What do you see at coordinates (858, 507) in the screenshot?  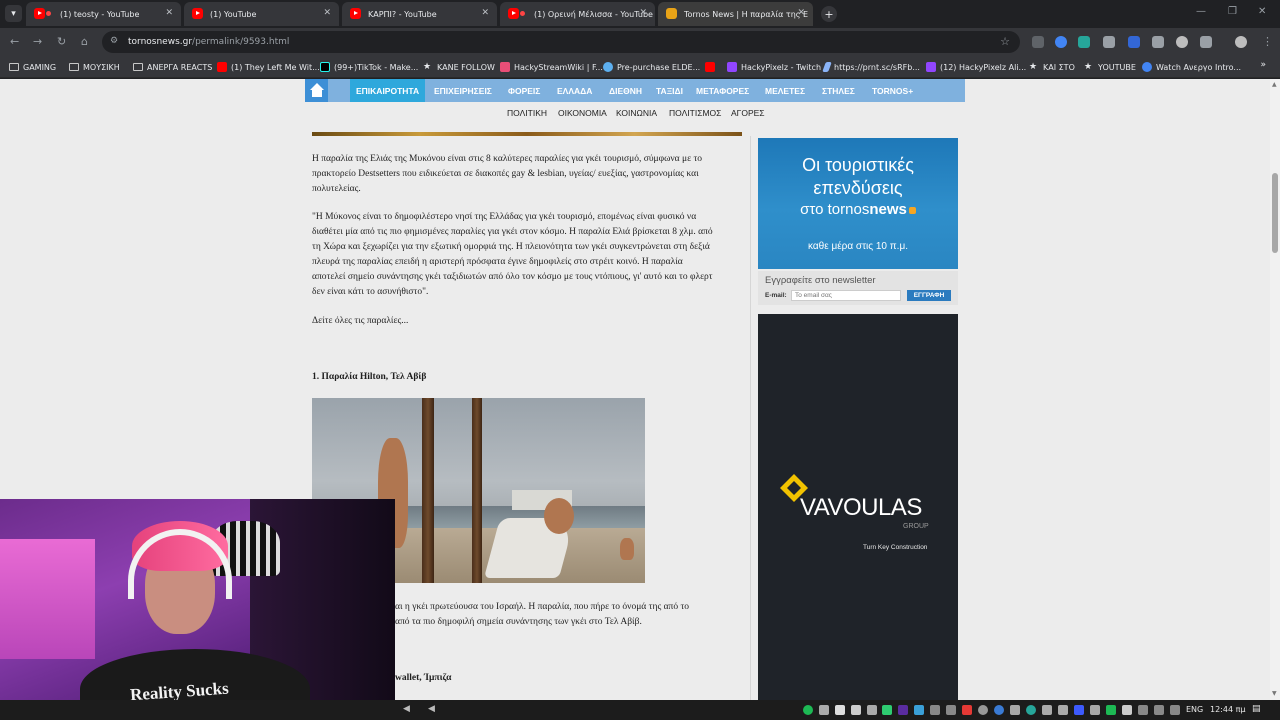 I see `vavoulas-ad: VAVOULAS GROUP Turn Key Construction` at bounding box center [858, 507].